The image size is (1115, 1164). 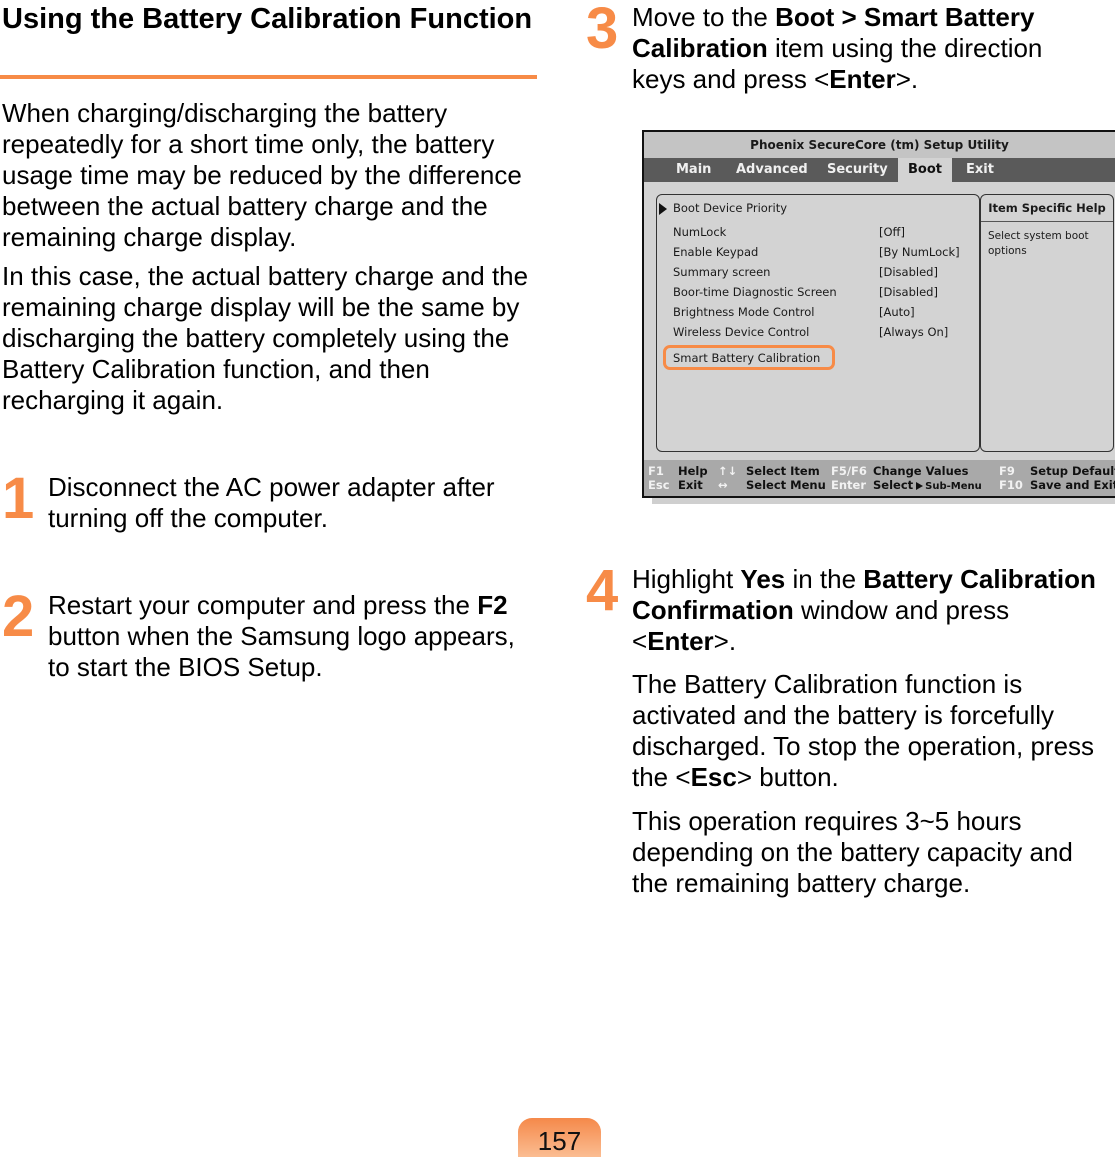 I want to click on bios-tab-advanced: Advanced, so click(x=772, y=170).